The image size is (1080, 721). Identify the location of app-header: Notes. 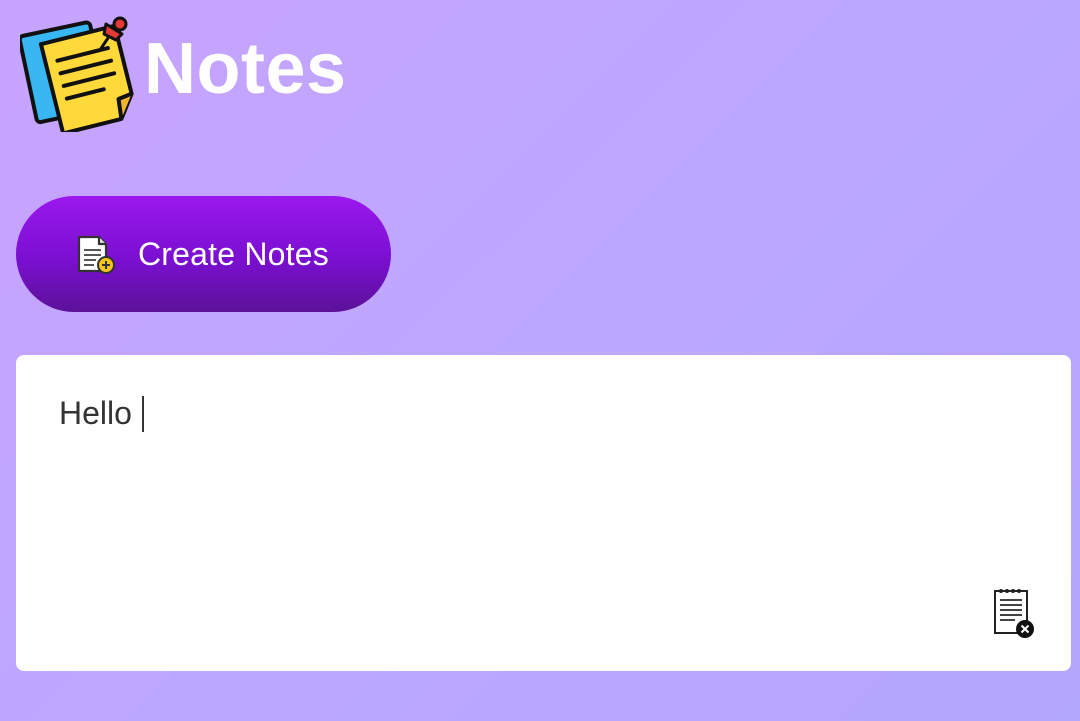
(183, 70).